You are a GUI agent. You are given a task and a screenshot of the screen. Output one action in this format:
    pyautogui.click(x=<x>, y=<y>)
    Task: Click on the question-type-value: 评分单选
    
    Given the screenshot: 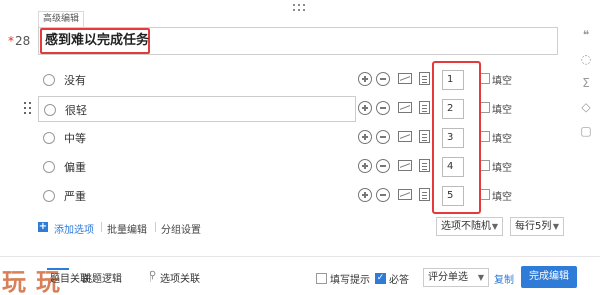 What is the action you would take?
    pyautogui.click(x=448, y=277)
    